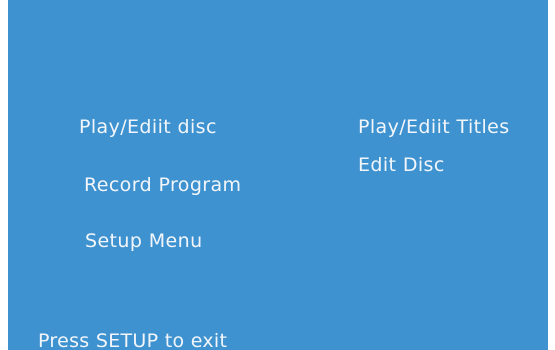  Describe the element at coordinates (401, 165) in the screenshot. I see `menu-item-edit-disc: Edit Disc` at that location.